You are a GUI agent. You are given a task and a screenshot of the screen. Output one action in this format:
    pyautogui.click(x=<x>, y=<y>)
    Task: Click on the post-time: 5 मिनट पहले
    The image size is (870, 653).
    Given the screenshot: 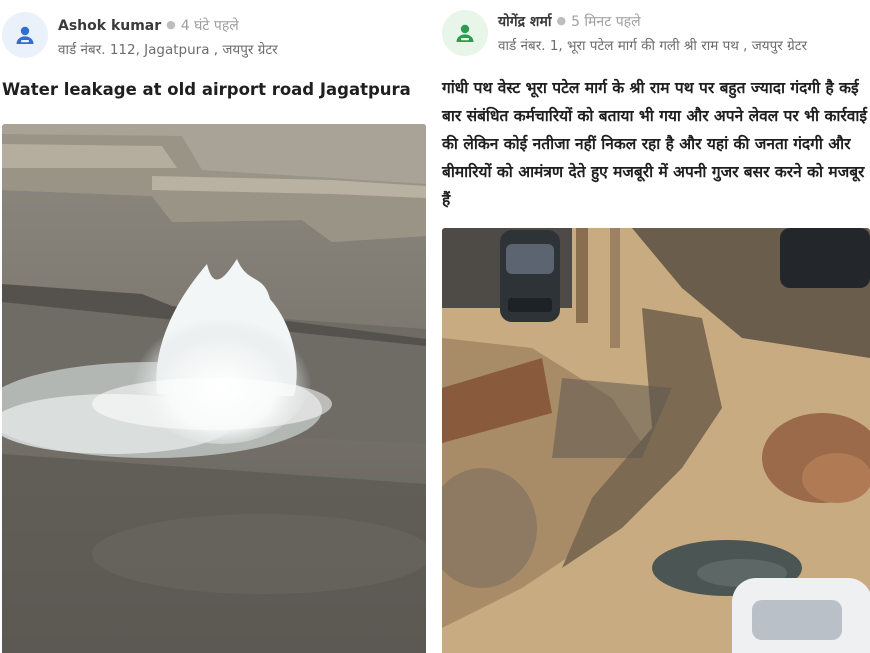 What is the action you would take?
    pyautogui.click(x=606, y=22)
    